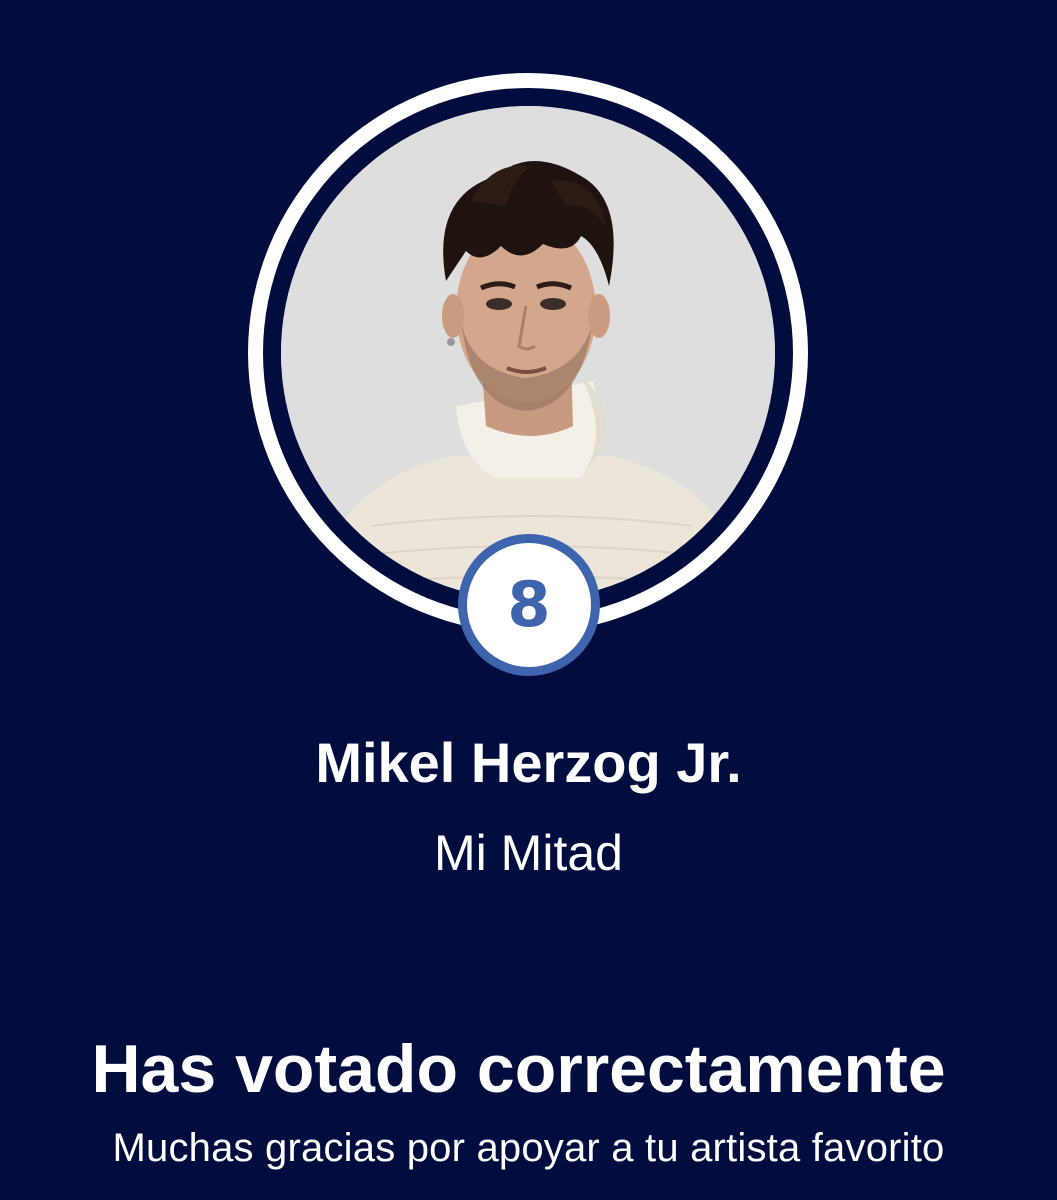 This screenshot has height=1200, width=1057. What do you see at coordinates (528, 853) in the screenshot?
I see `song-title: Mi Mitad` at bounding box center [528, 853].